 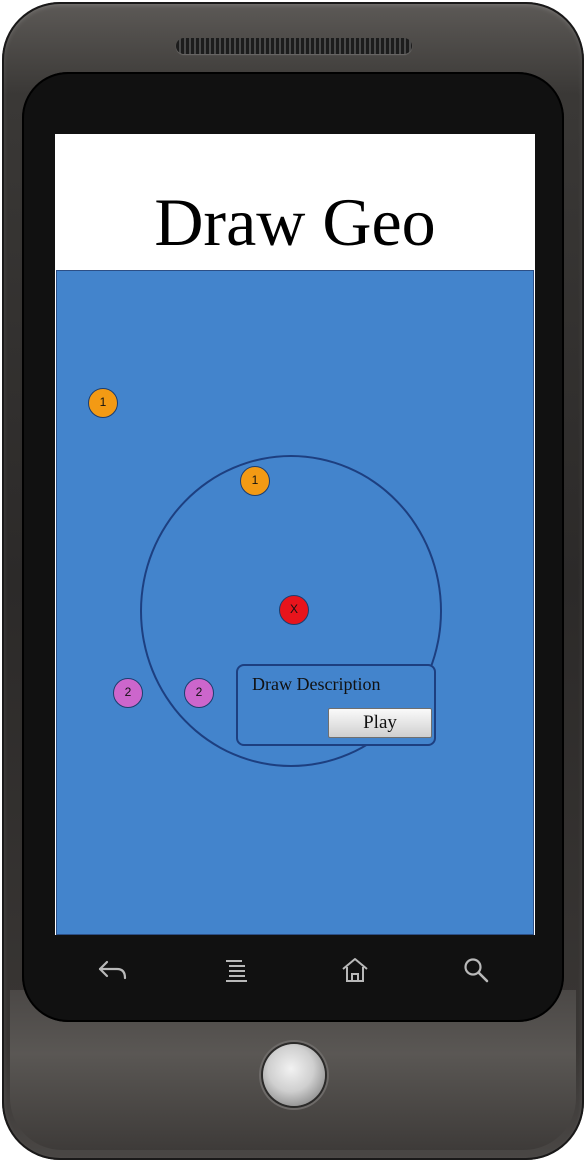 What do you see at coordinates (380, 723) in the screenshot?
I see `play-button: Play` at bounding box center [380, 723].